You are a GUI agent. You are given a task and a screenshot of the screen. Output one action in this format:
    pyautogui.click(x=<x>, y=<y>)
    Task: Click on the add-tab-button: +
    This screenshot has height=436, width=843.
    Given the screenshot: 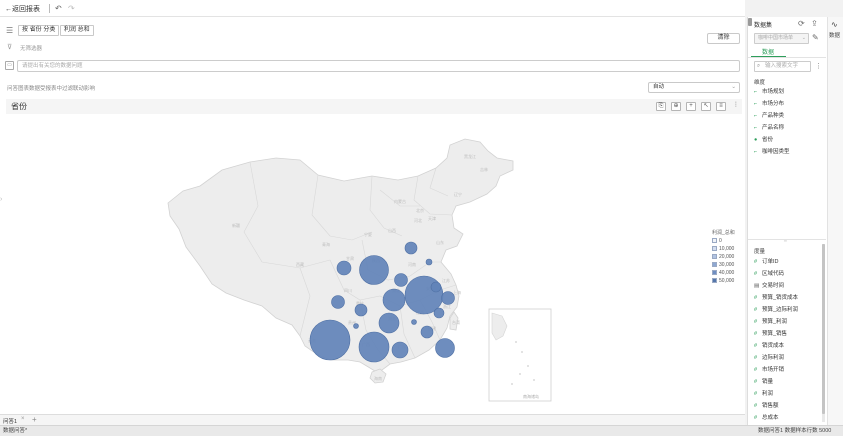 What is the action you would take?
    pyautogui.click(x=34, y=419)
    